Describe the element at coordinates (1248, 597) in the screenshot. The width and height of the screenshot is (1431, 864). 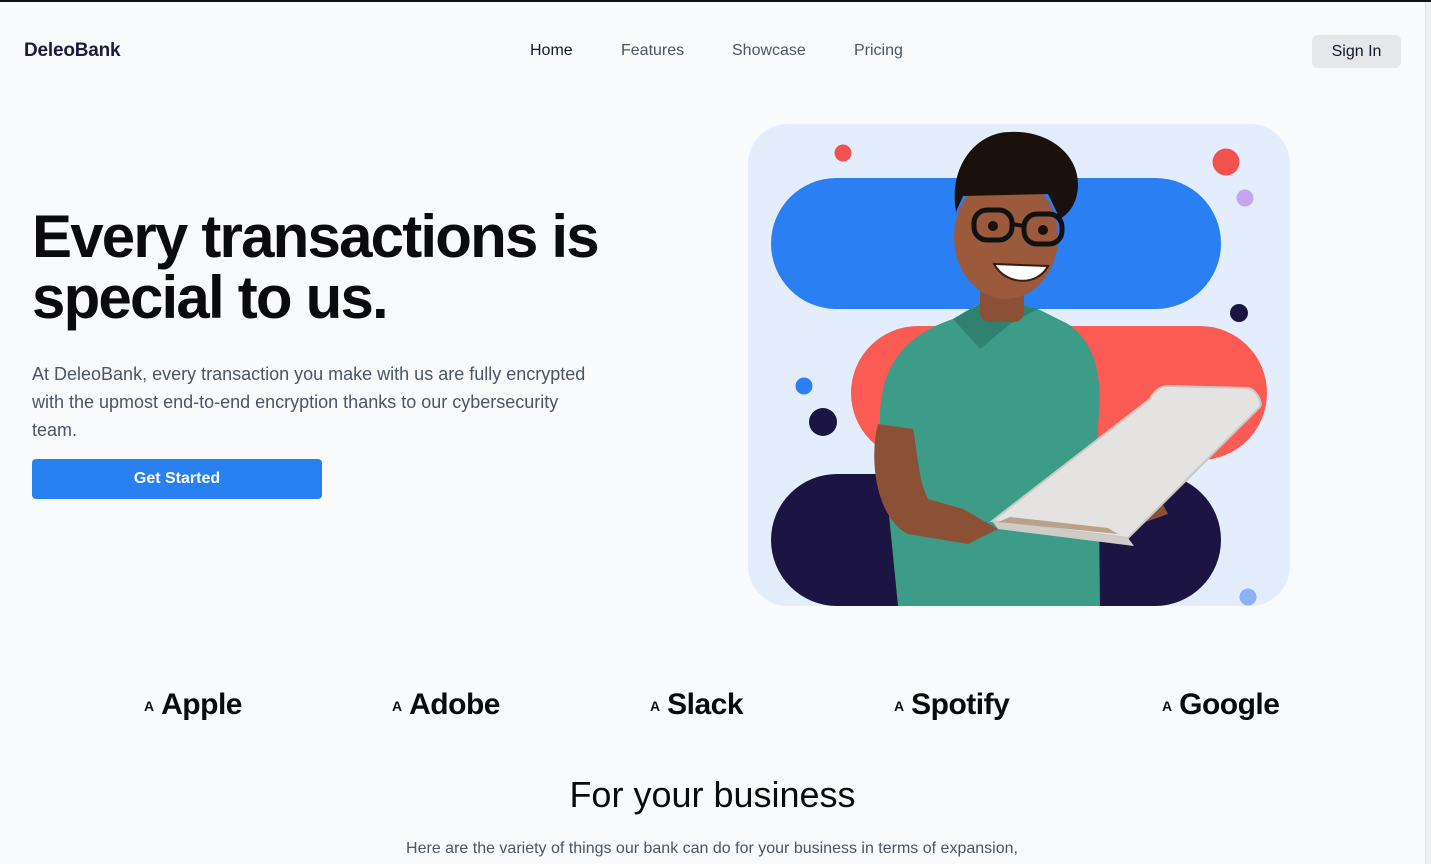
I see `light-blue-dot` at that location.